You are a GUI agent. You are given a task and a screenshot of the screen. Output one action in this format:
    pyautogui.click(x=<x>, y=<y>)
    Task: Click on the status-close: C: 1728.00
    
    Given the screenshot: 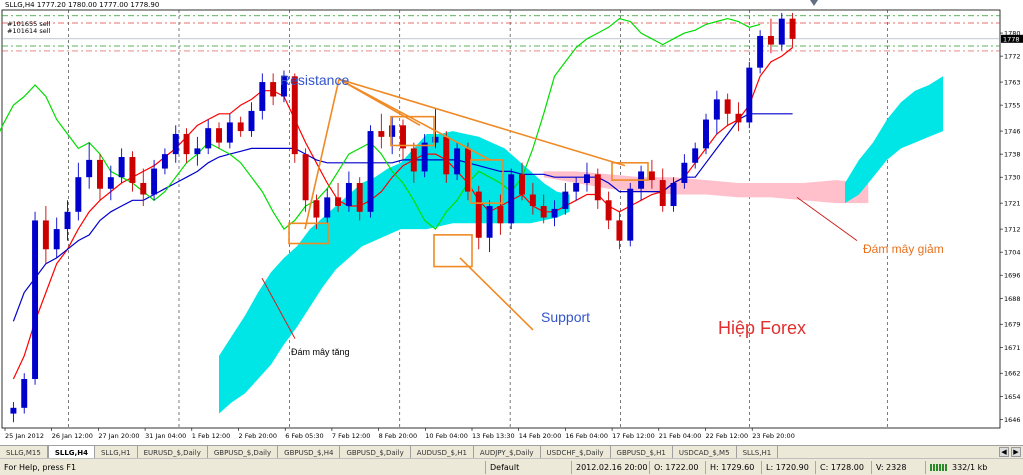 What is the action you would take?
    pyautogui.click(x=843, y=467)
    